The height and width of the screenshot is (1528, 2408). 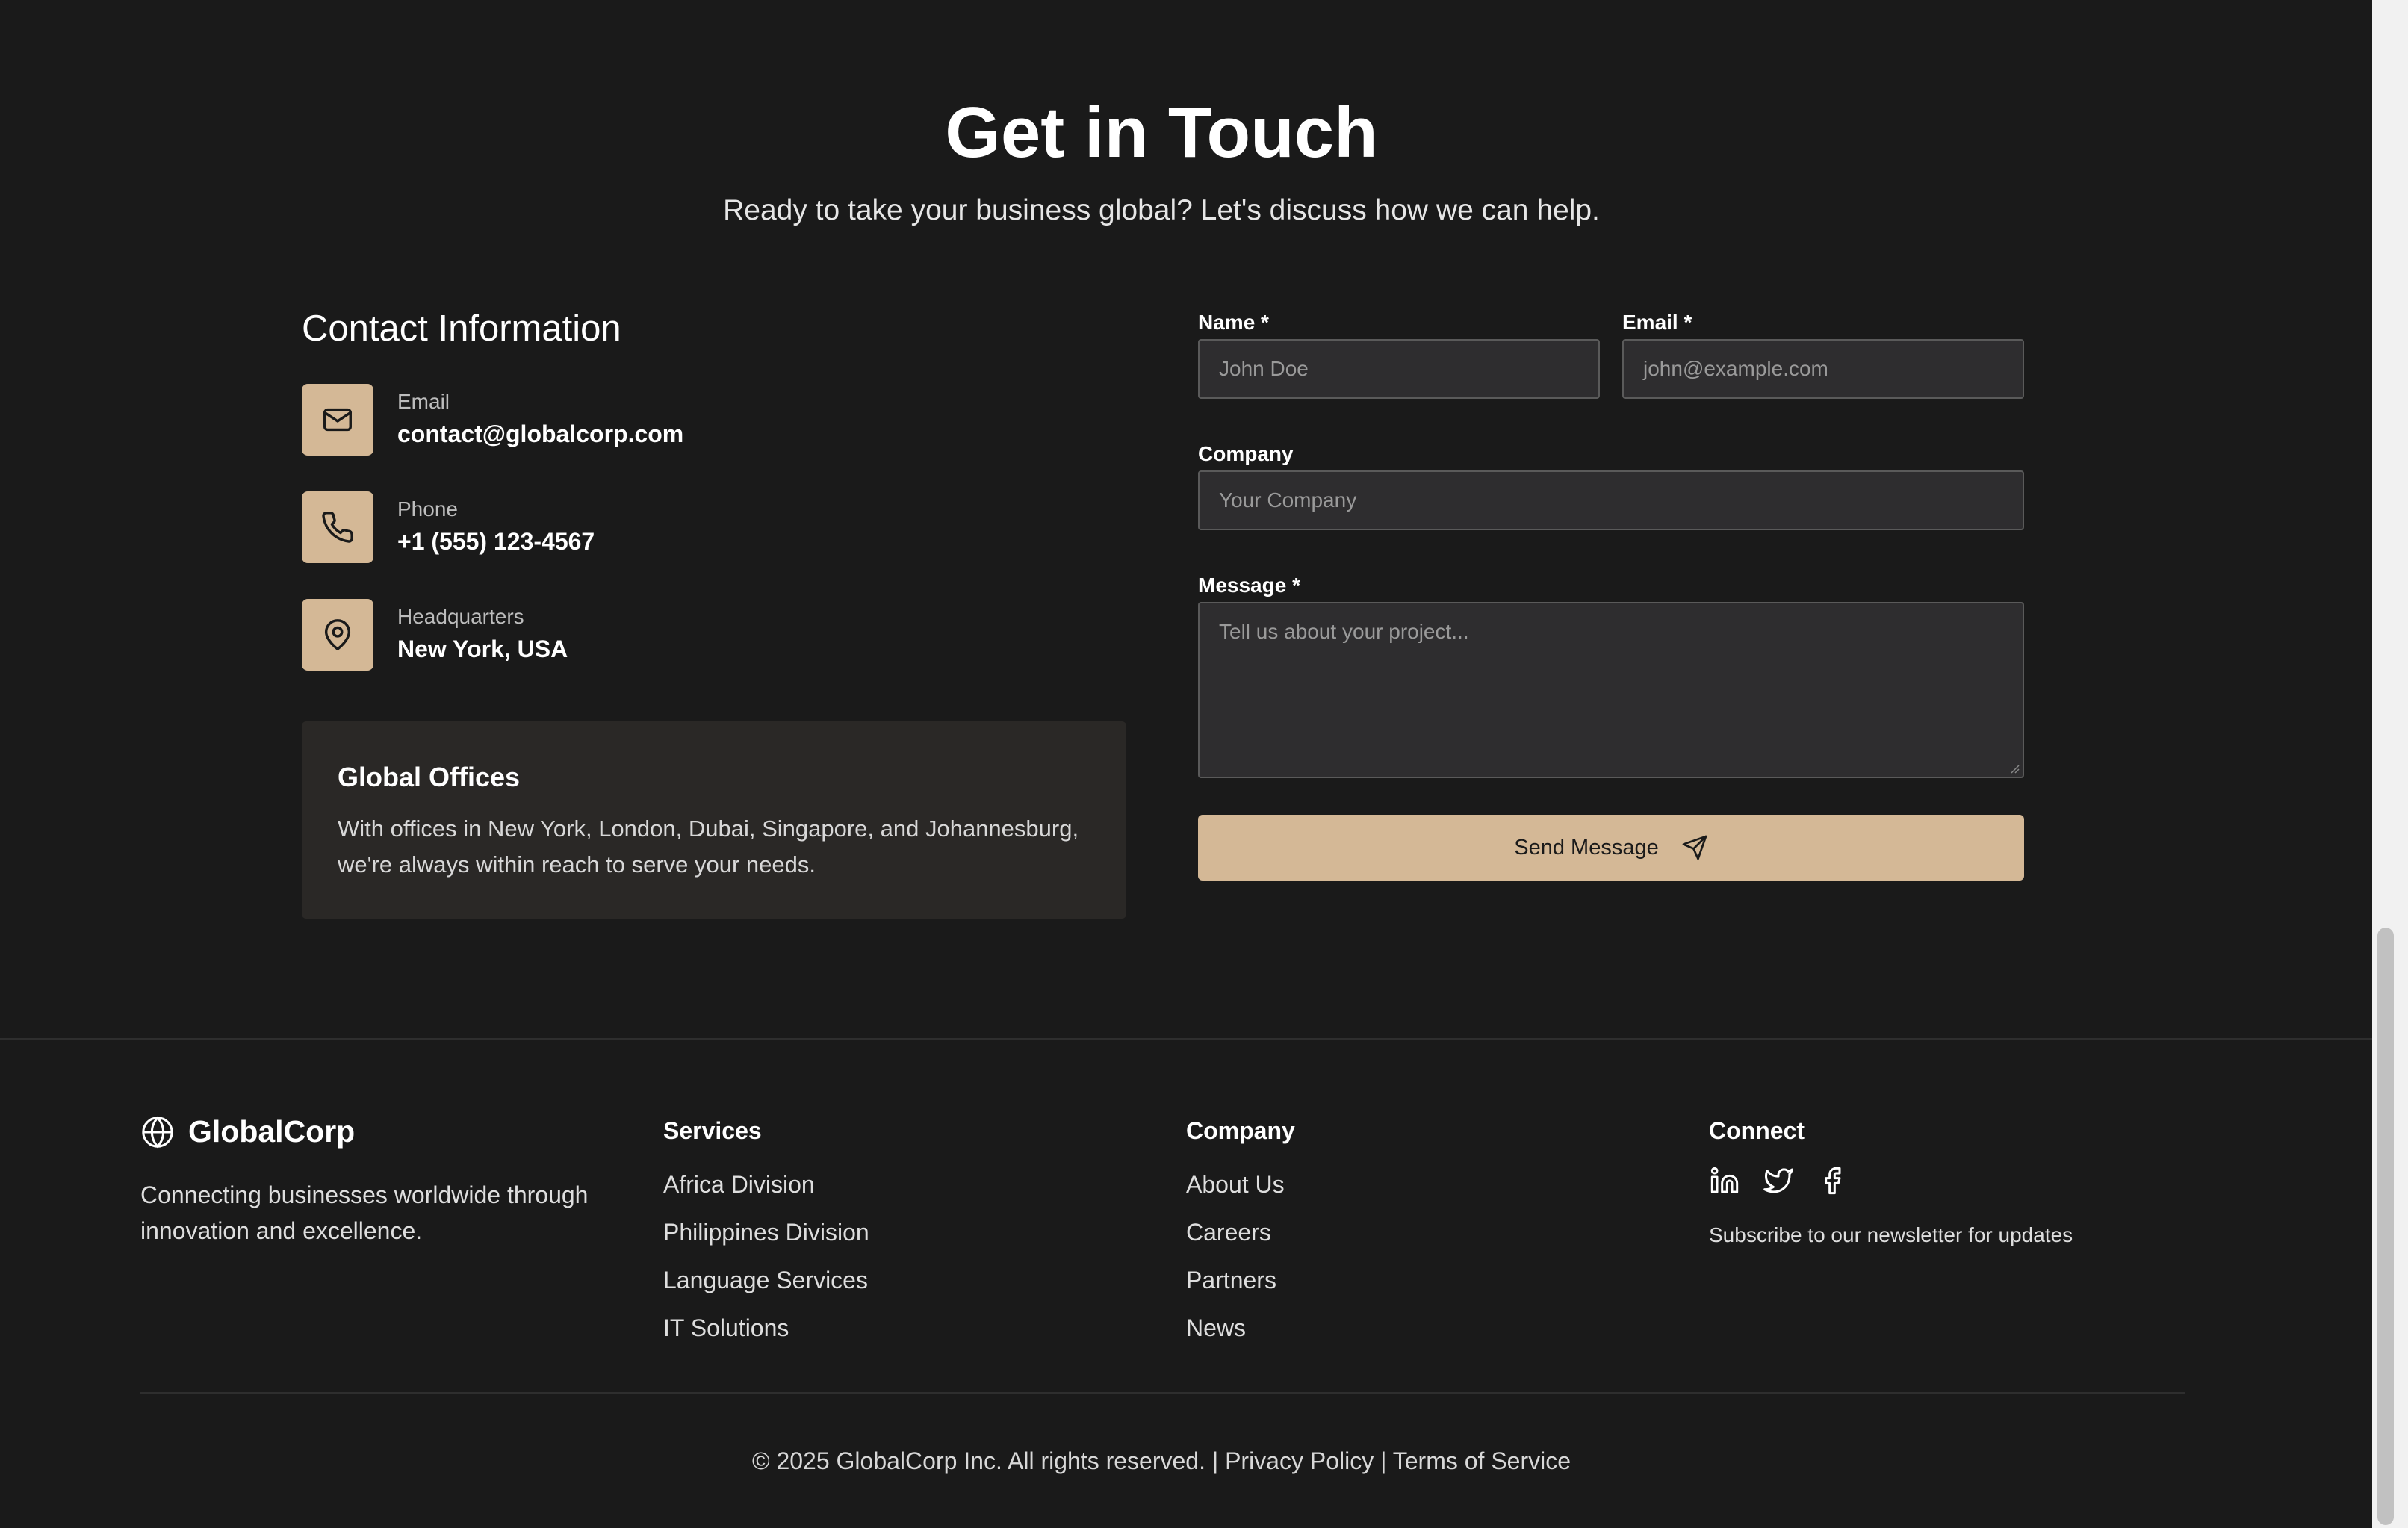 What do you see at coordinates (713, 527) in the screenshot?
I see `contact-phone-item: Phone +1 (555) 123-4567` at bounding box center [713, 527].